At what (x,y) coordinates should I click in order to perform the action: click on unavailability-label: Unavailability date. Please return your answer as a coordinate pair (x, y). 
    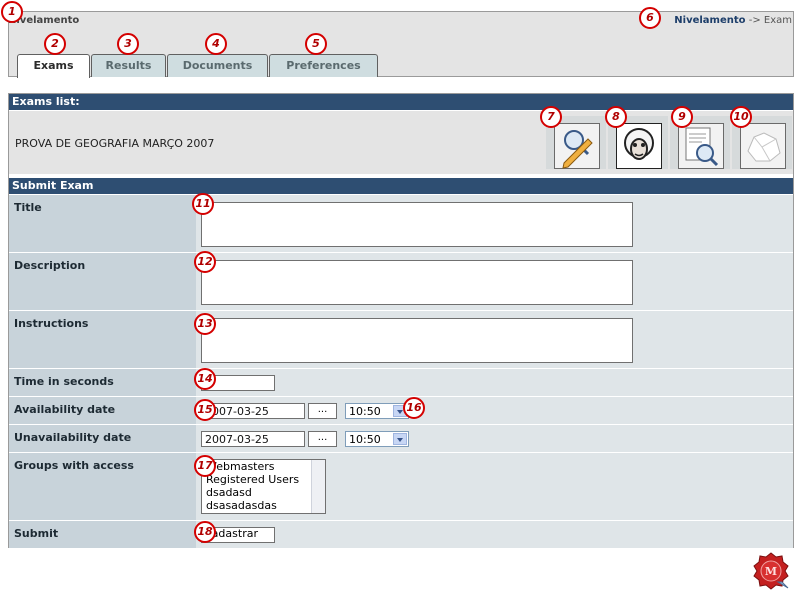
    Looking at the image, I should click on (102, 438).